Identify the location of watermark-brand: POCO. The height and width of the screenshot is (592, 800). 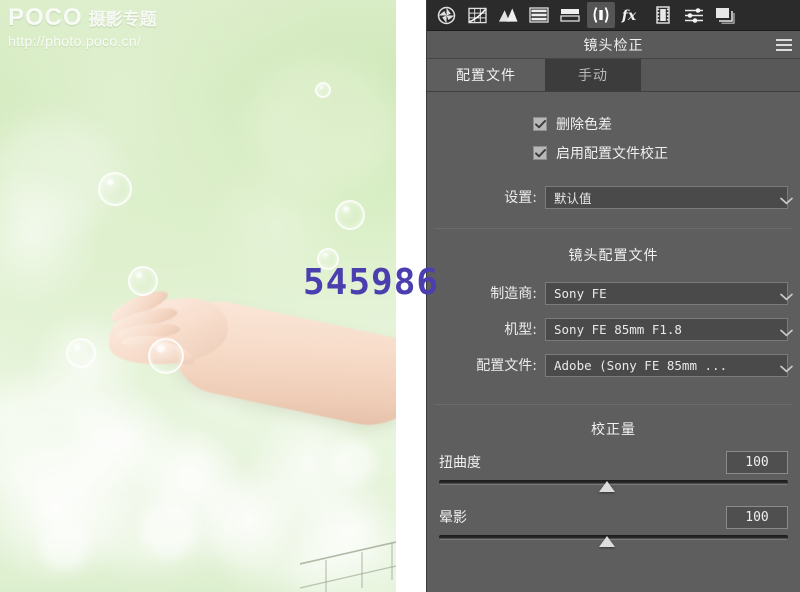
(45, 17).